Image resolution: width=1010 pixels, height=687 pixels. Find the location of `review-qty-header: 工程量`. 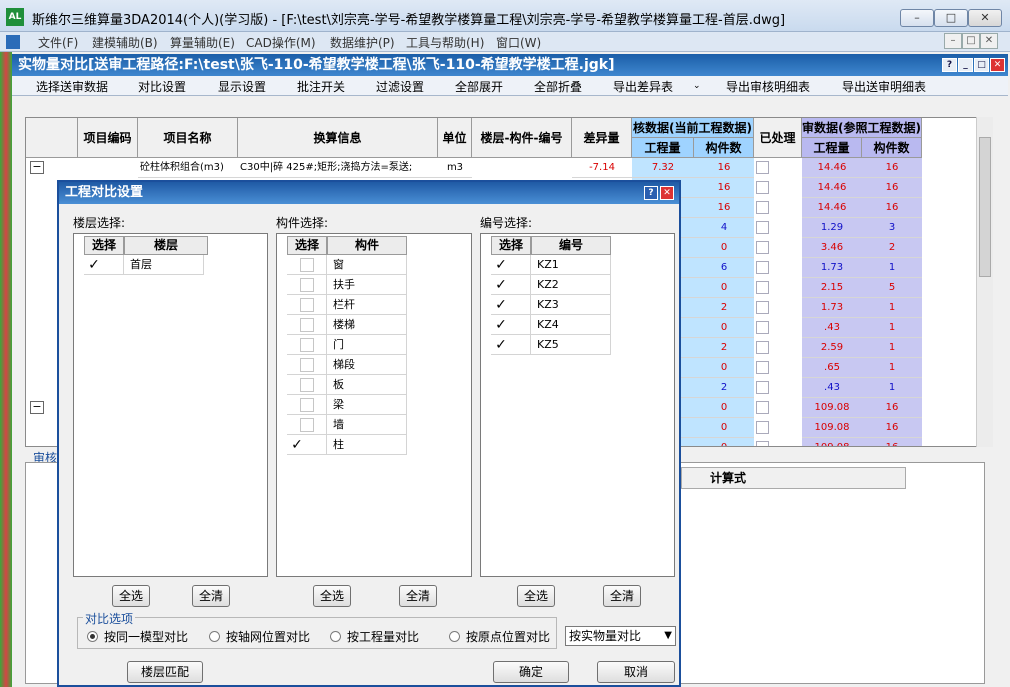

review-qty-header: 工程量 is located at coordinates (832, 148).